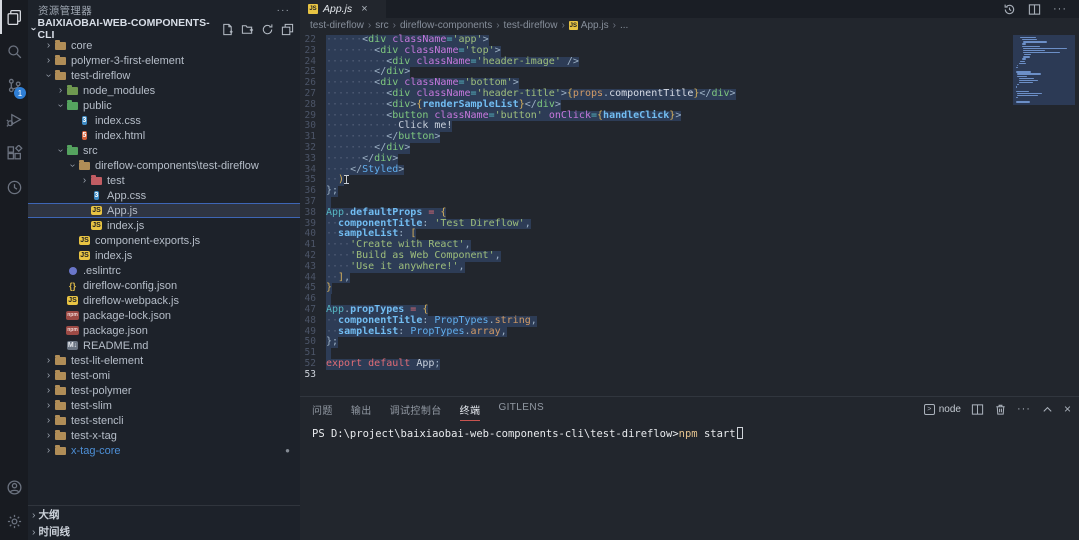 This screenshot has width=1079, height=540. I want to click on tab-appjs: JS App.js ×, so click(343, 9).